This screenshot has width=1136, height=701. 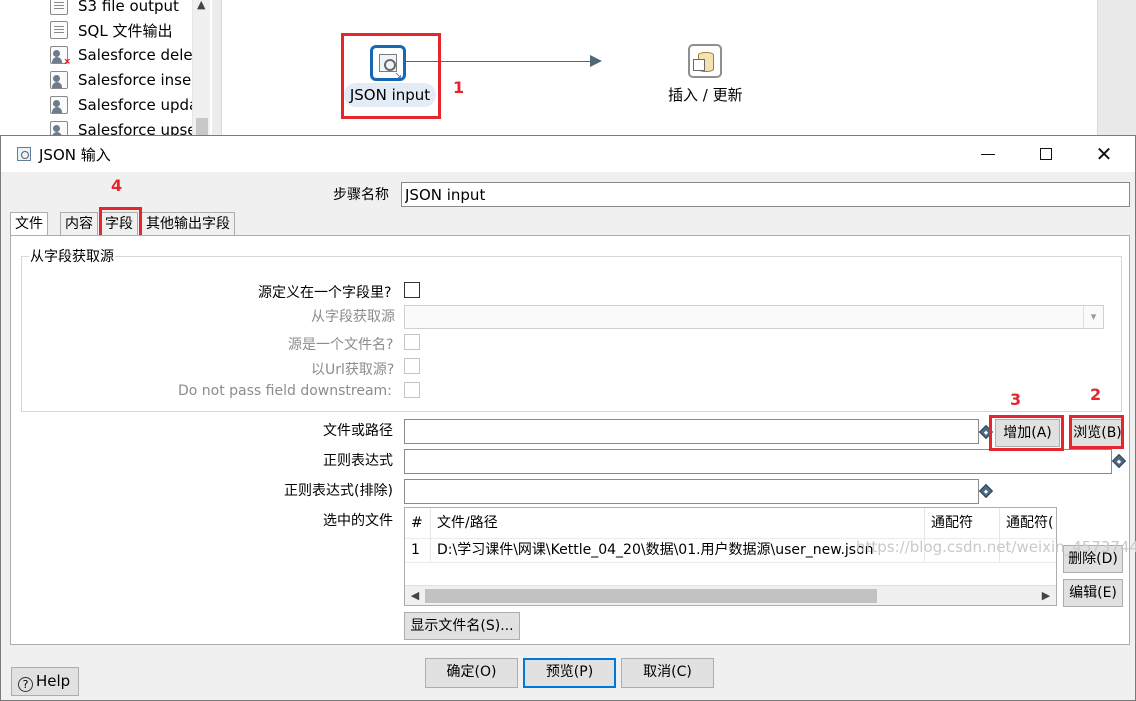 What do you see at coordinates (388, 63) in the screenshot?
I see `json-input-icon: ↘` at bounding box center [388, 63].